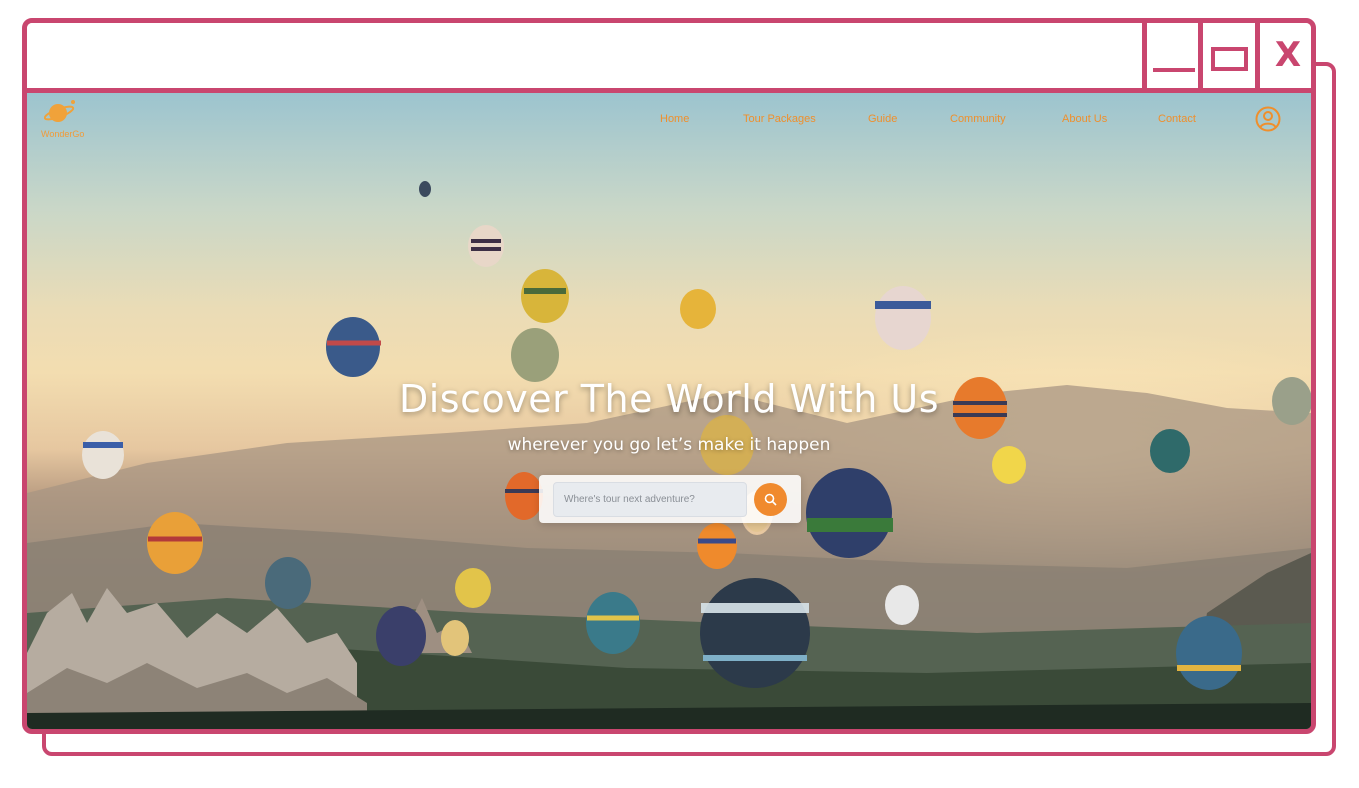  I want to click on maximize-button, so click(1226, 55).